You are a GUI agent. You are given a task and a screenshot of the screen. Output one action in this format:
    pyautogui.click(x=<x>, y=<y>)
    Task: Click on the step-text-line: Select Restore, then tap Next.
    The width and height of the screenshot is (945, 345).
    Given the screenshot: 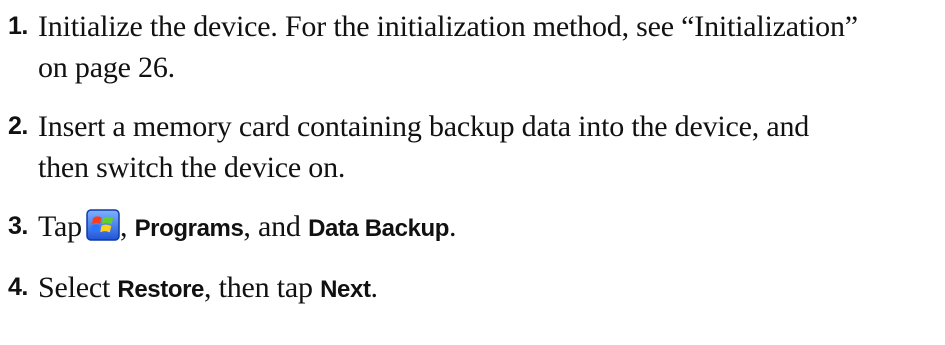 What is the action you would take?
    pyautogui.click(x=488, y=288)
    